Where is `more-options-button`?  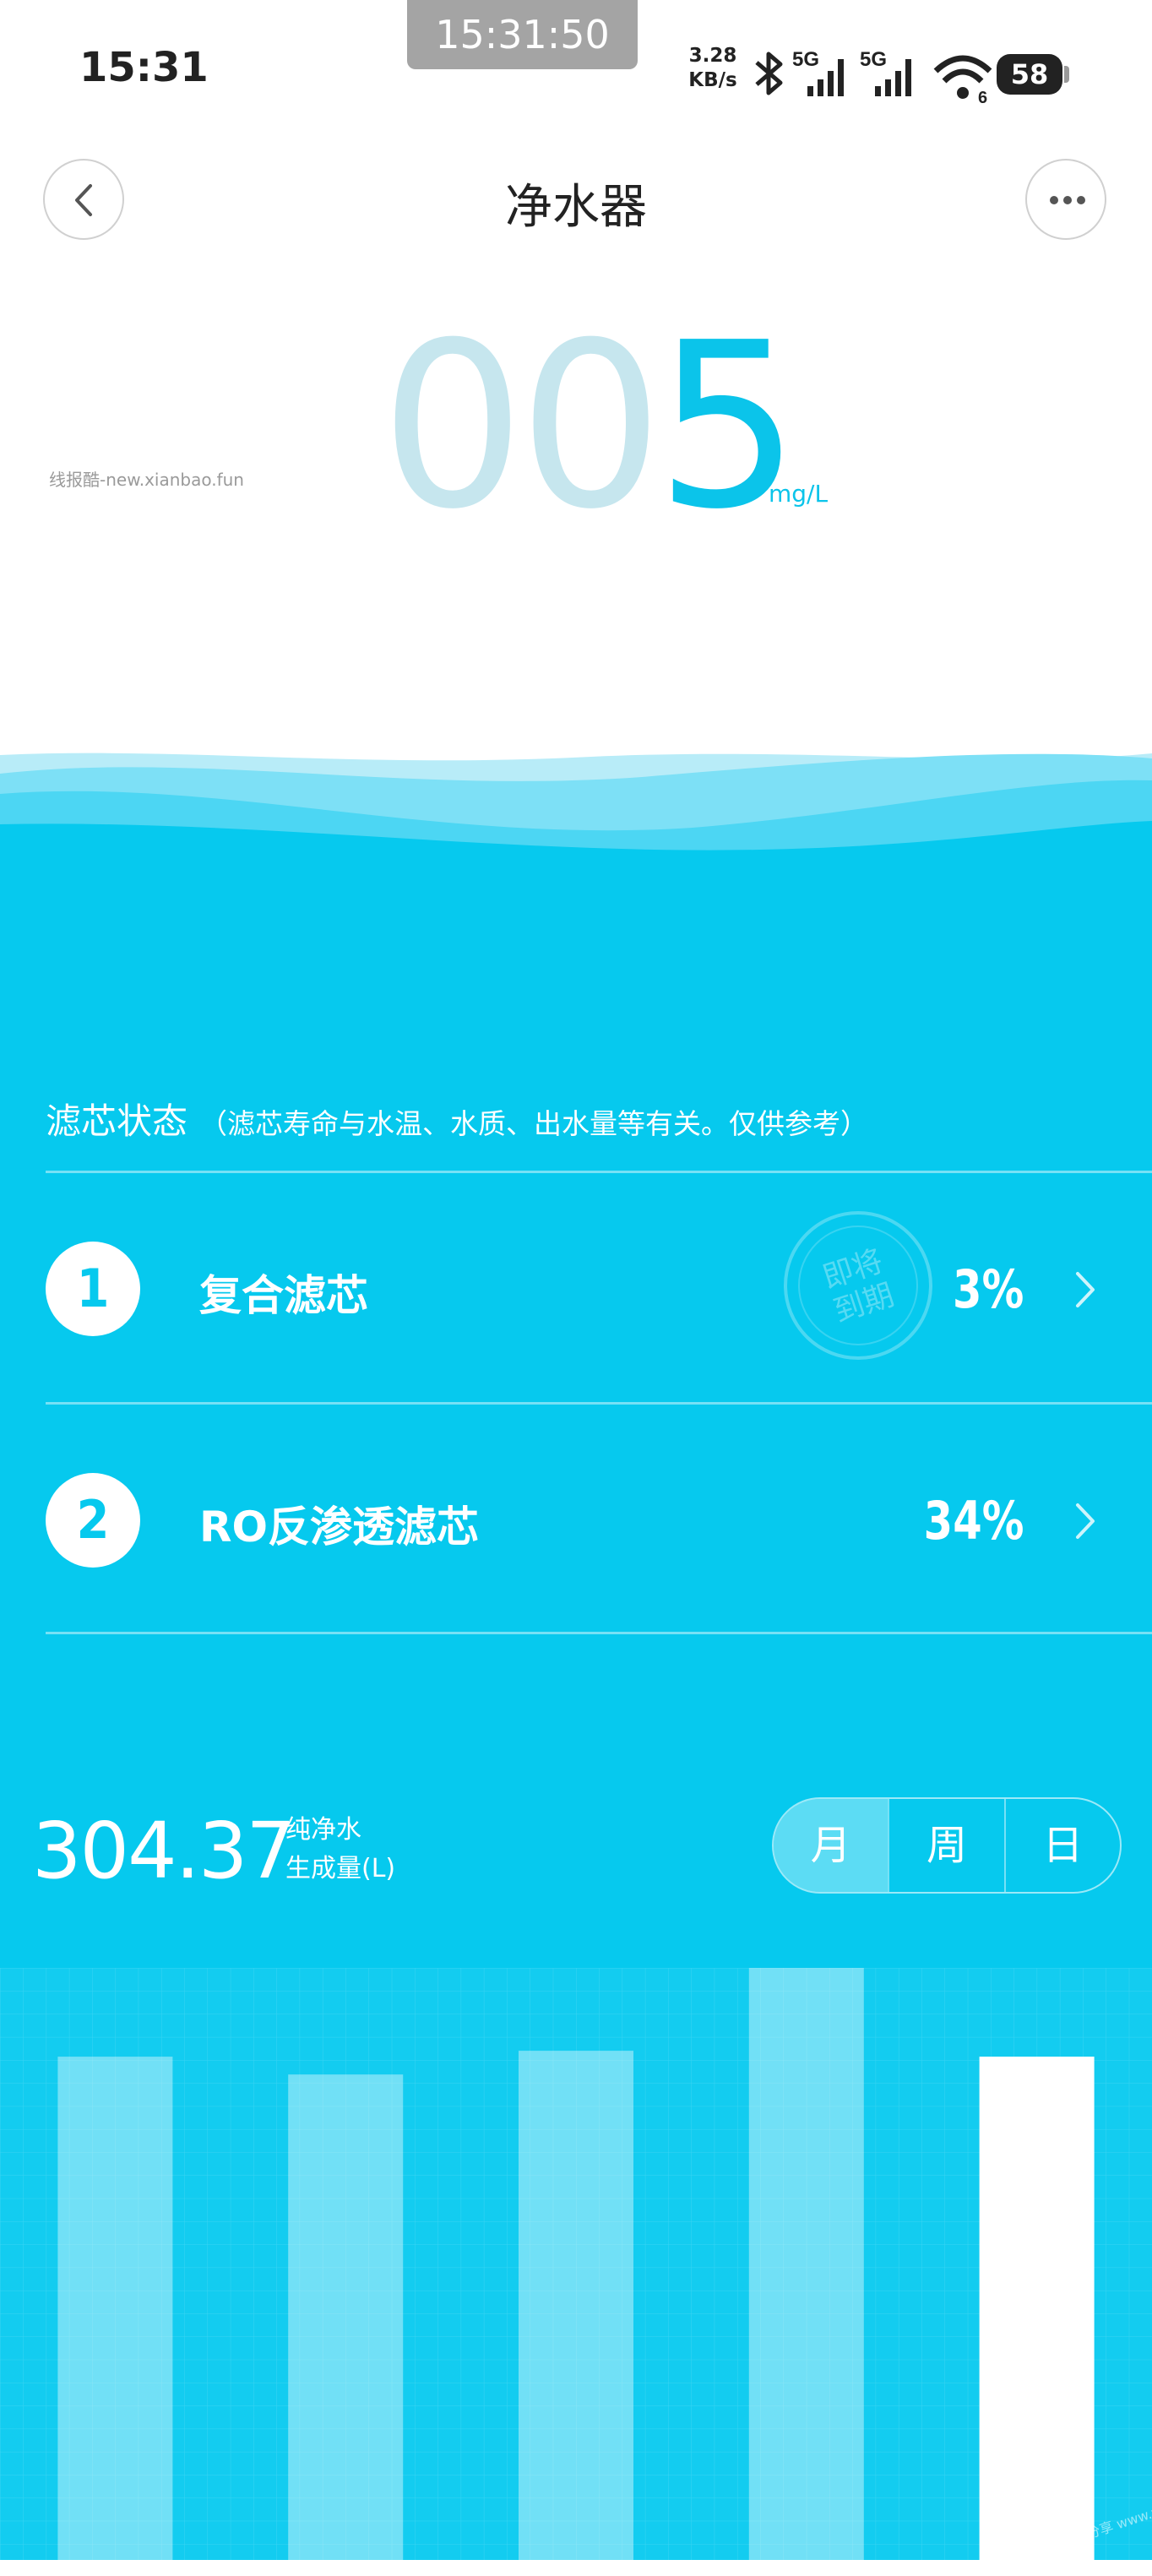
more-options-button is located at coordinates (1065, 199).